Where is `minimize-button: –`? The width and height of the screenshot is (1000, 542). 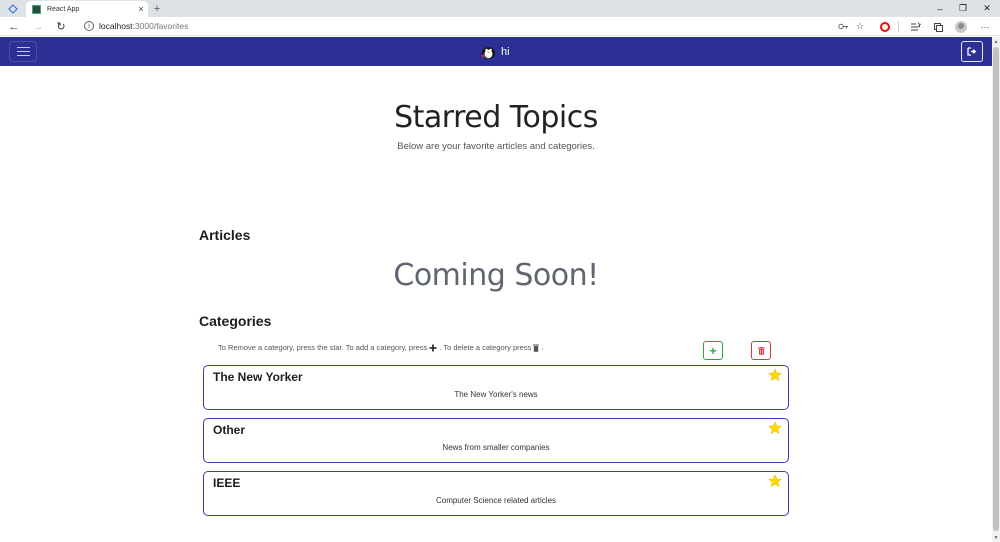
minimize-button: – is located at coordinates (940, 8).